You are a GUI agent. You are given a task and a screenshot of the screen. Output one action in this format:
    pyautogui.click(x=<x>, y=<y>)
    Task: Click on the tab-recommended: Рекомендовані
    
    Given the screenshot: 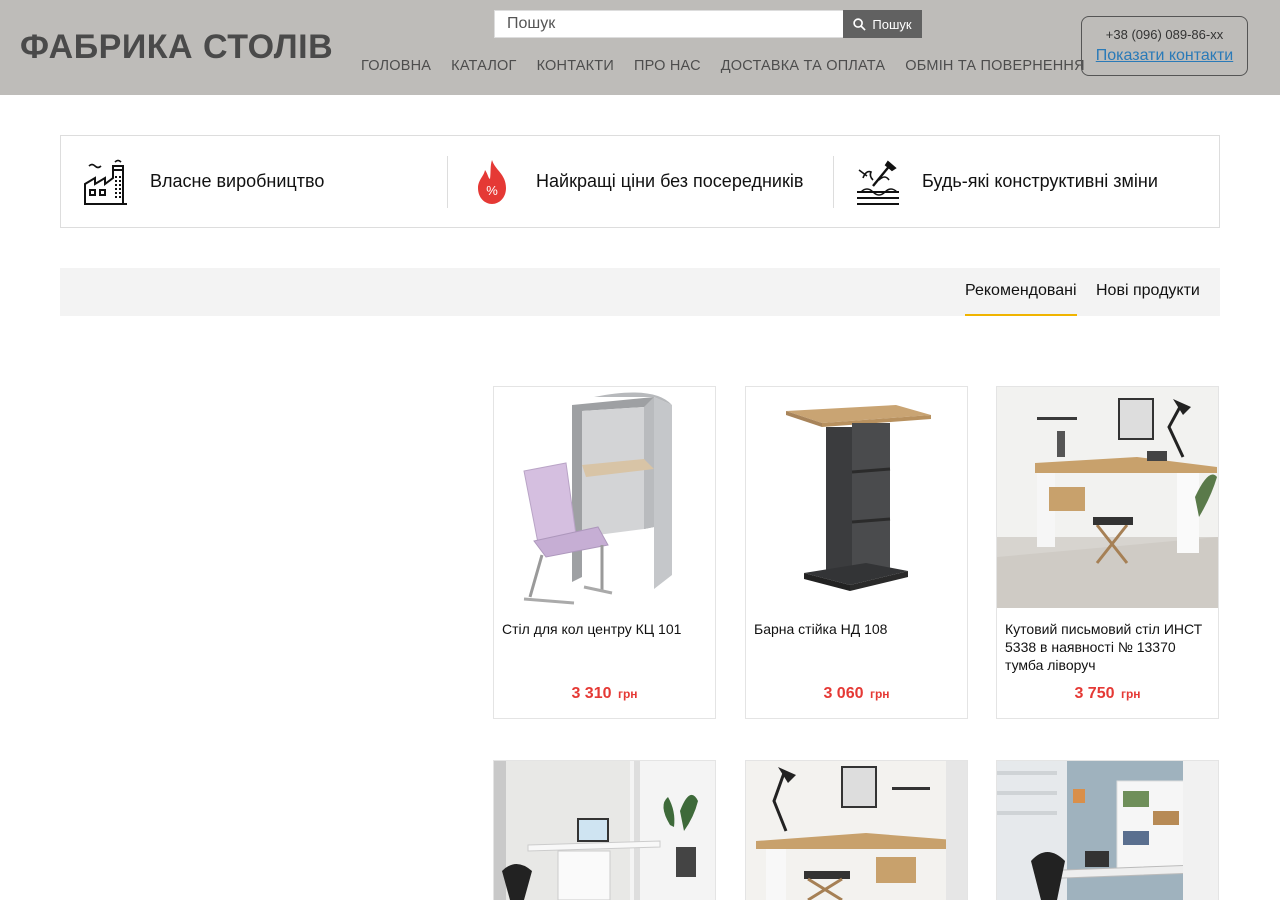 What is the action you would take?
    pyautogui.click(x=1021, y=292)
    